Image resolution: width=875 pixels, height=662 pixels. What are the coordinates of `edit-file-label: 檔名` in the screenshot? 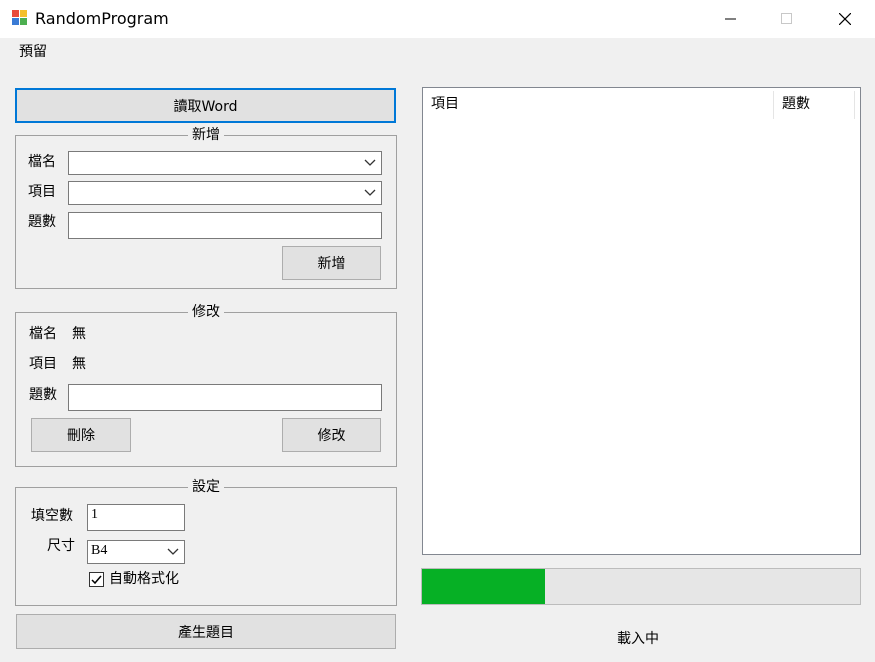 It's located at (43, 334).